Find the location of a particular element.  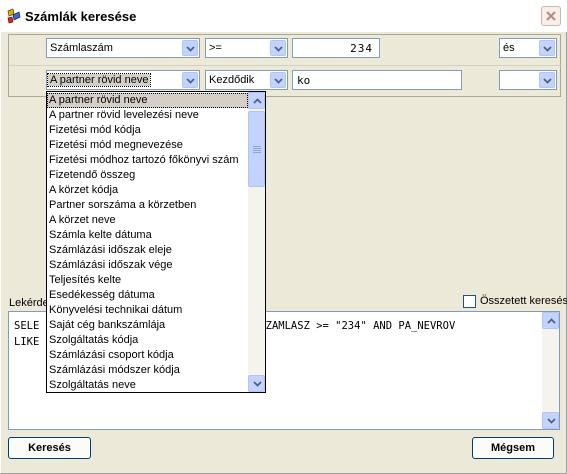

dropdown-option: A körzet neve is located at coordinates (147, 220).